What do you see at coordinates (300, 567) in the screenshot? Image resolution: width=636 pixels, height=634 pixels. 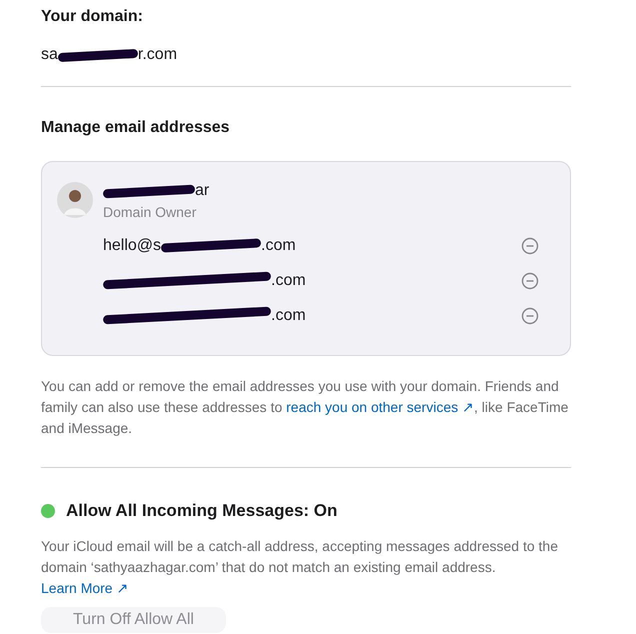 I see `help-text: Your iCloud email will be a catch-all address, accepting messages addressed to the domain ‘sathyaazhagar.com’ that do not match an existing email address. Learn More ↗` at bounding box center [300, 567].